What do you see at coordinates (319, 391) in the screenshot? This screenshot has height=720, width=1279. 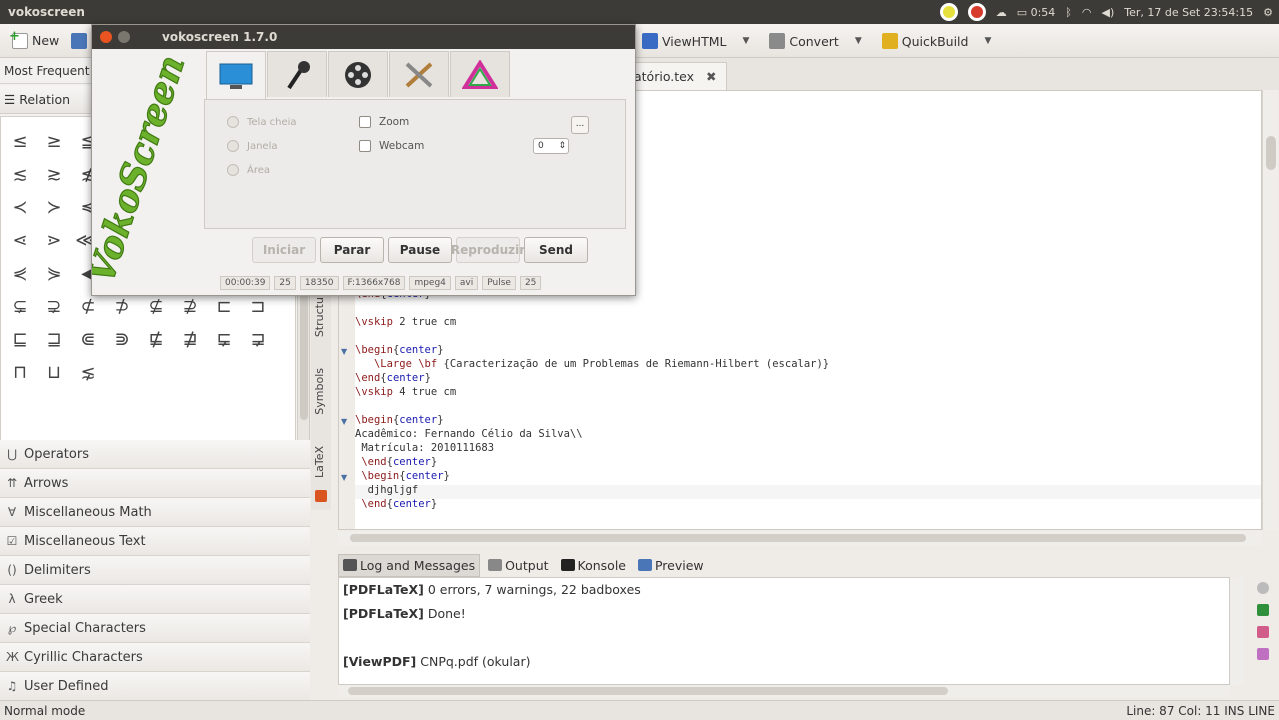 I see `tab-symbols: Symbols` at bounding box center [319, 391].